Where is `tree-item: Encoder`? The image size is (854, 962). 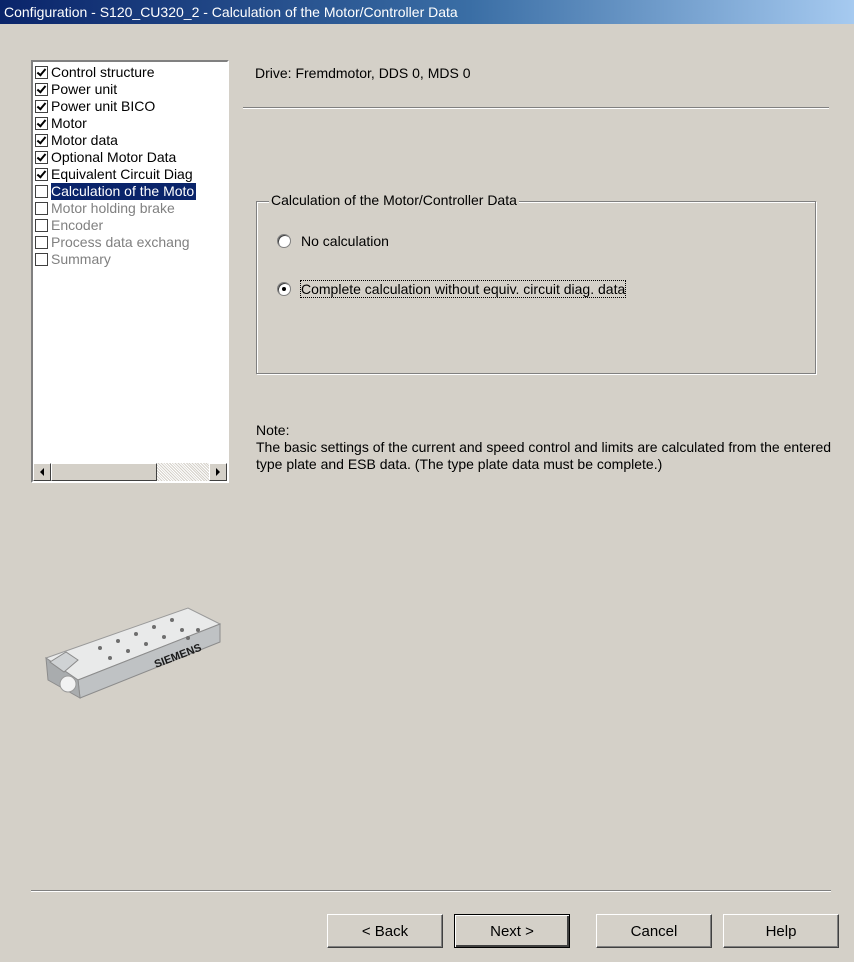 tree-item: Encoder is located at coordinates (131, 225).